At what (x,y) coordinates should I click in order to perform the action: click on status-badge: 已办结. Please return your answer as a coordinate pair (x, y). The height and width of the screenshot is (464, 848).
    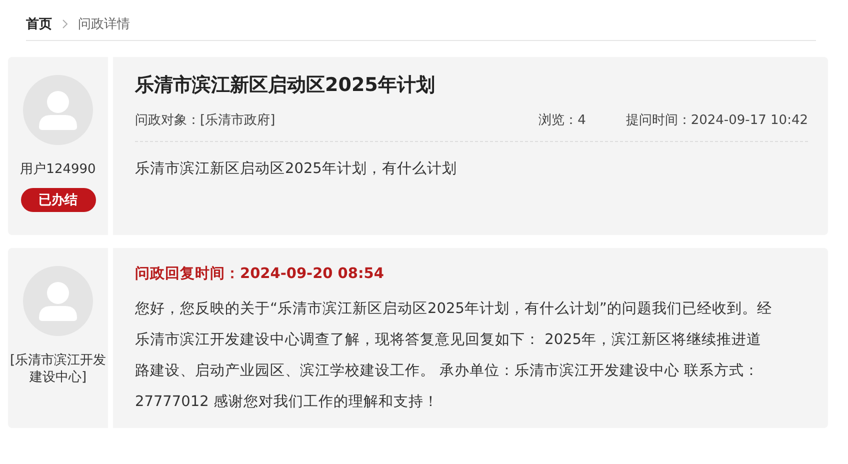
    Looking at the image, I should click on (58, 200).